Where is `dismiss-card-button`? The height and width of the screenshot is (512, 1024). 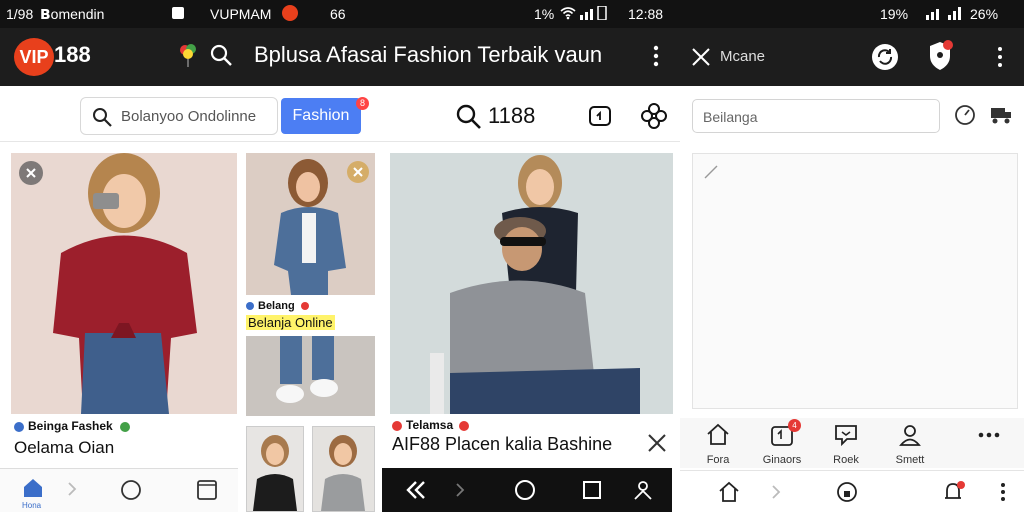
dismiss-card-button is located at coordinates (31, 173).